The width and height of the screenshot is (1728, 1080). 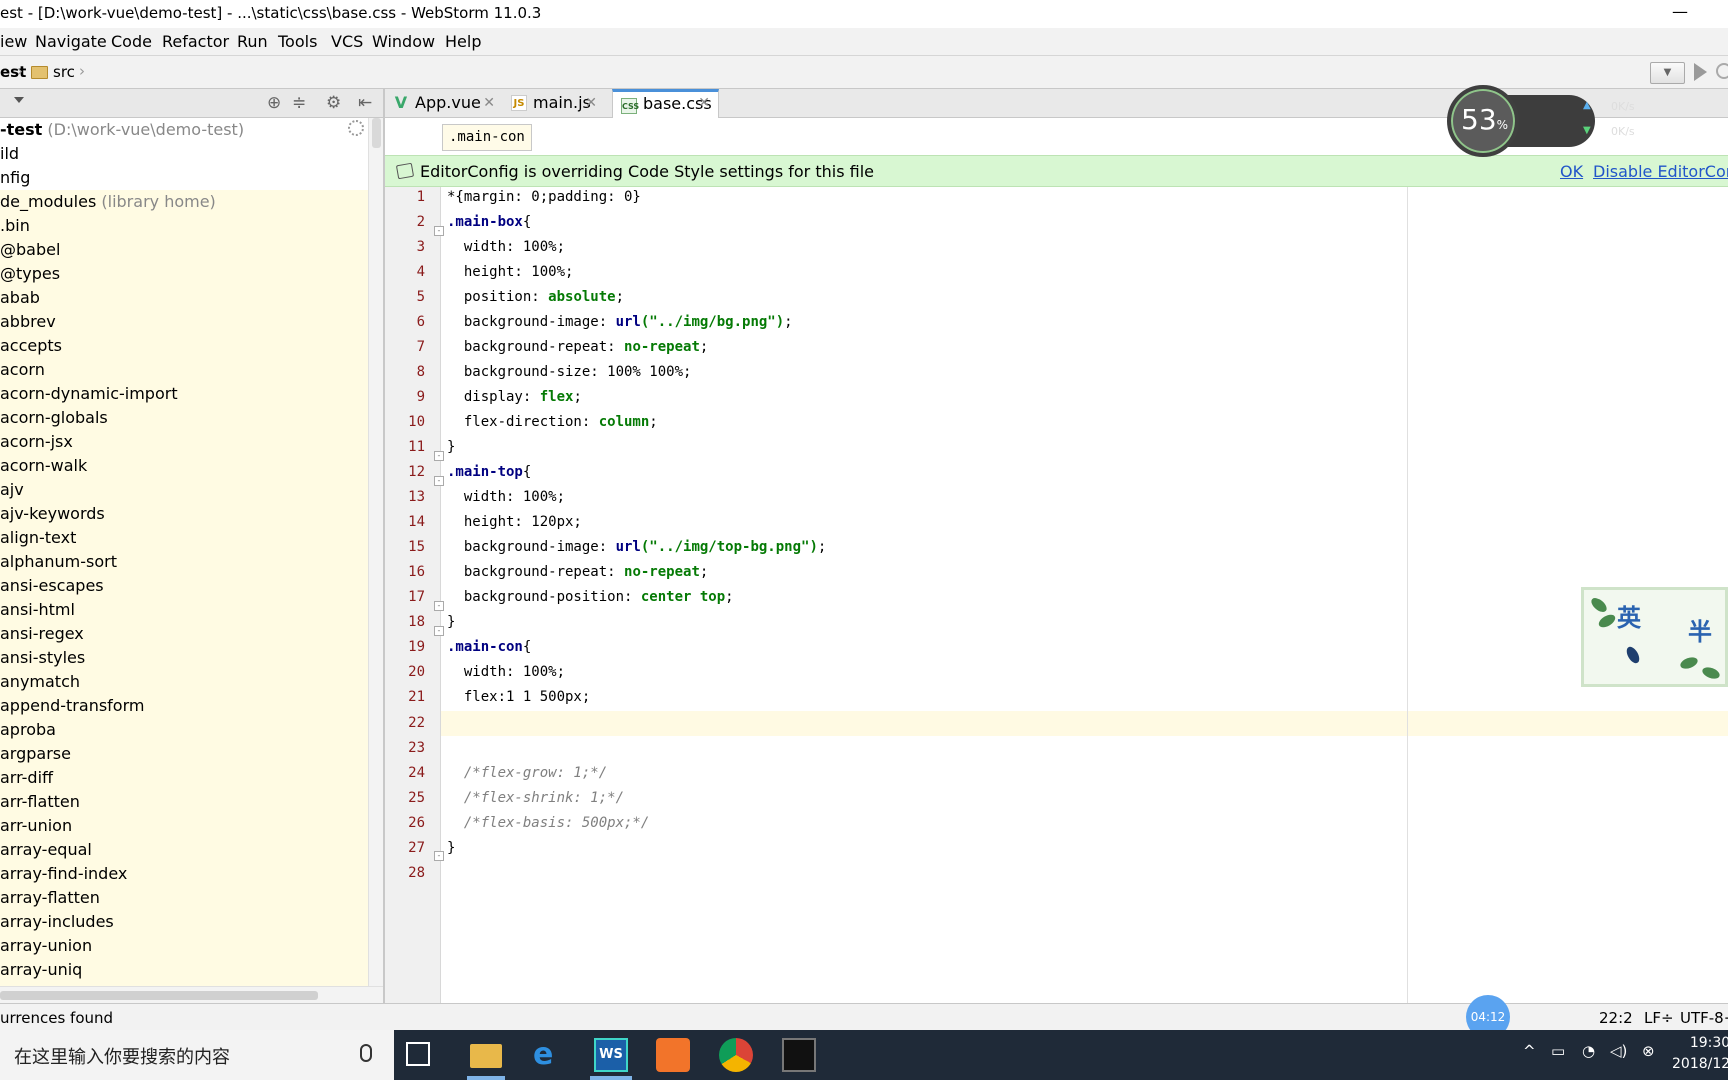 I want to click on file-encoding: UTF-8÷, so click(x=1704, y=1018).